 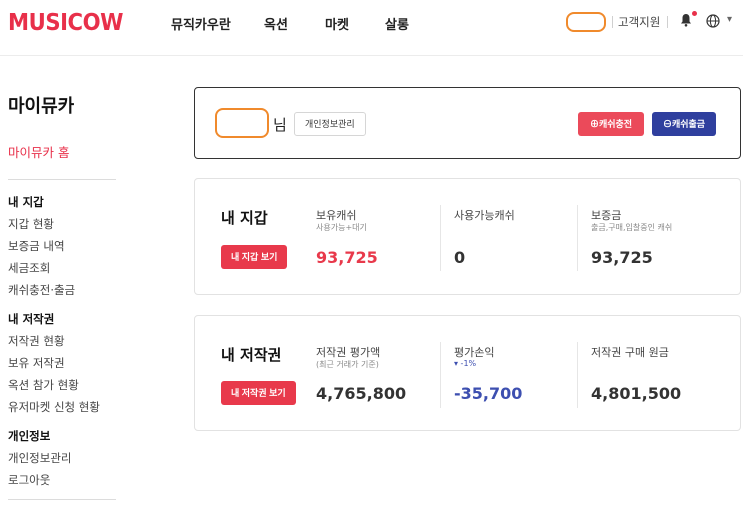 I want to click on view-wallet-button: 내 지갑 보기, so click(x=254, y=257).